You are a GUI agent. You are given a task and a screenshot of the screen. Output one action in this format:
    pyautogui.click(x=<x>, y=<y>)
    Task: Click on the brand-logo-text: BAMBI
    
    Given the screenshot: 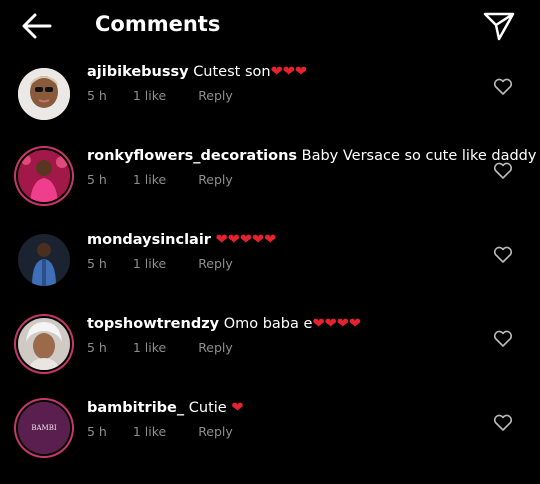 What is the action you would take?
    pyautogui.click(x=44, y=428)
    